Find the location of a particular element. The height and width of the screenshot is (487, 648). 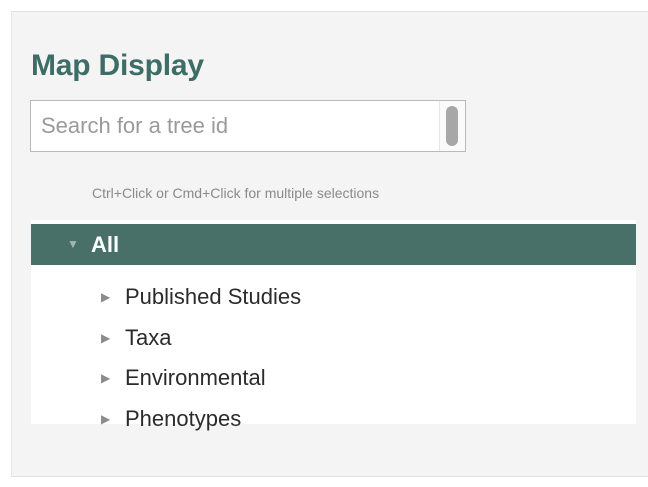

search-box is located at coordinates (248, 126).